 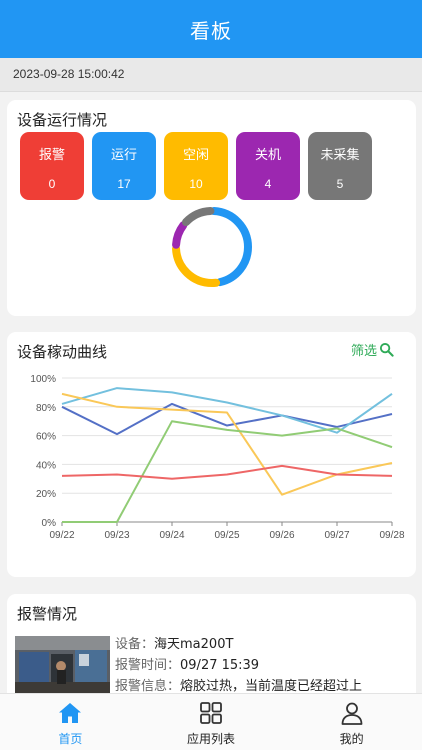 What do you see at coordinates (124, 166) in the screenshot?
I see `status-tile-running: 运行 17` at bounding box center [124, 166].